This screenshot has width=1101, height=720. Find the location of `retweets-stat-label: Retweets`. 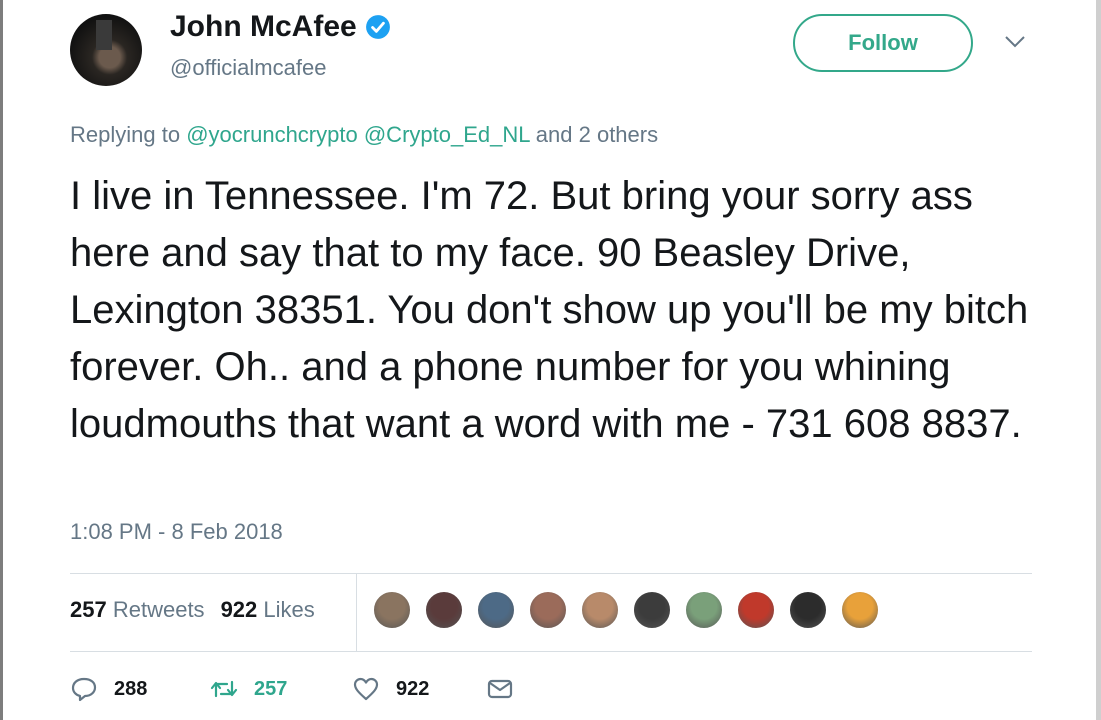

retweets-stat-label: Retweets is located at coordinates (158, 609).